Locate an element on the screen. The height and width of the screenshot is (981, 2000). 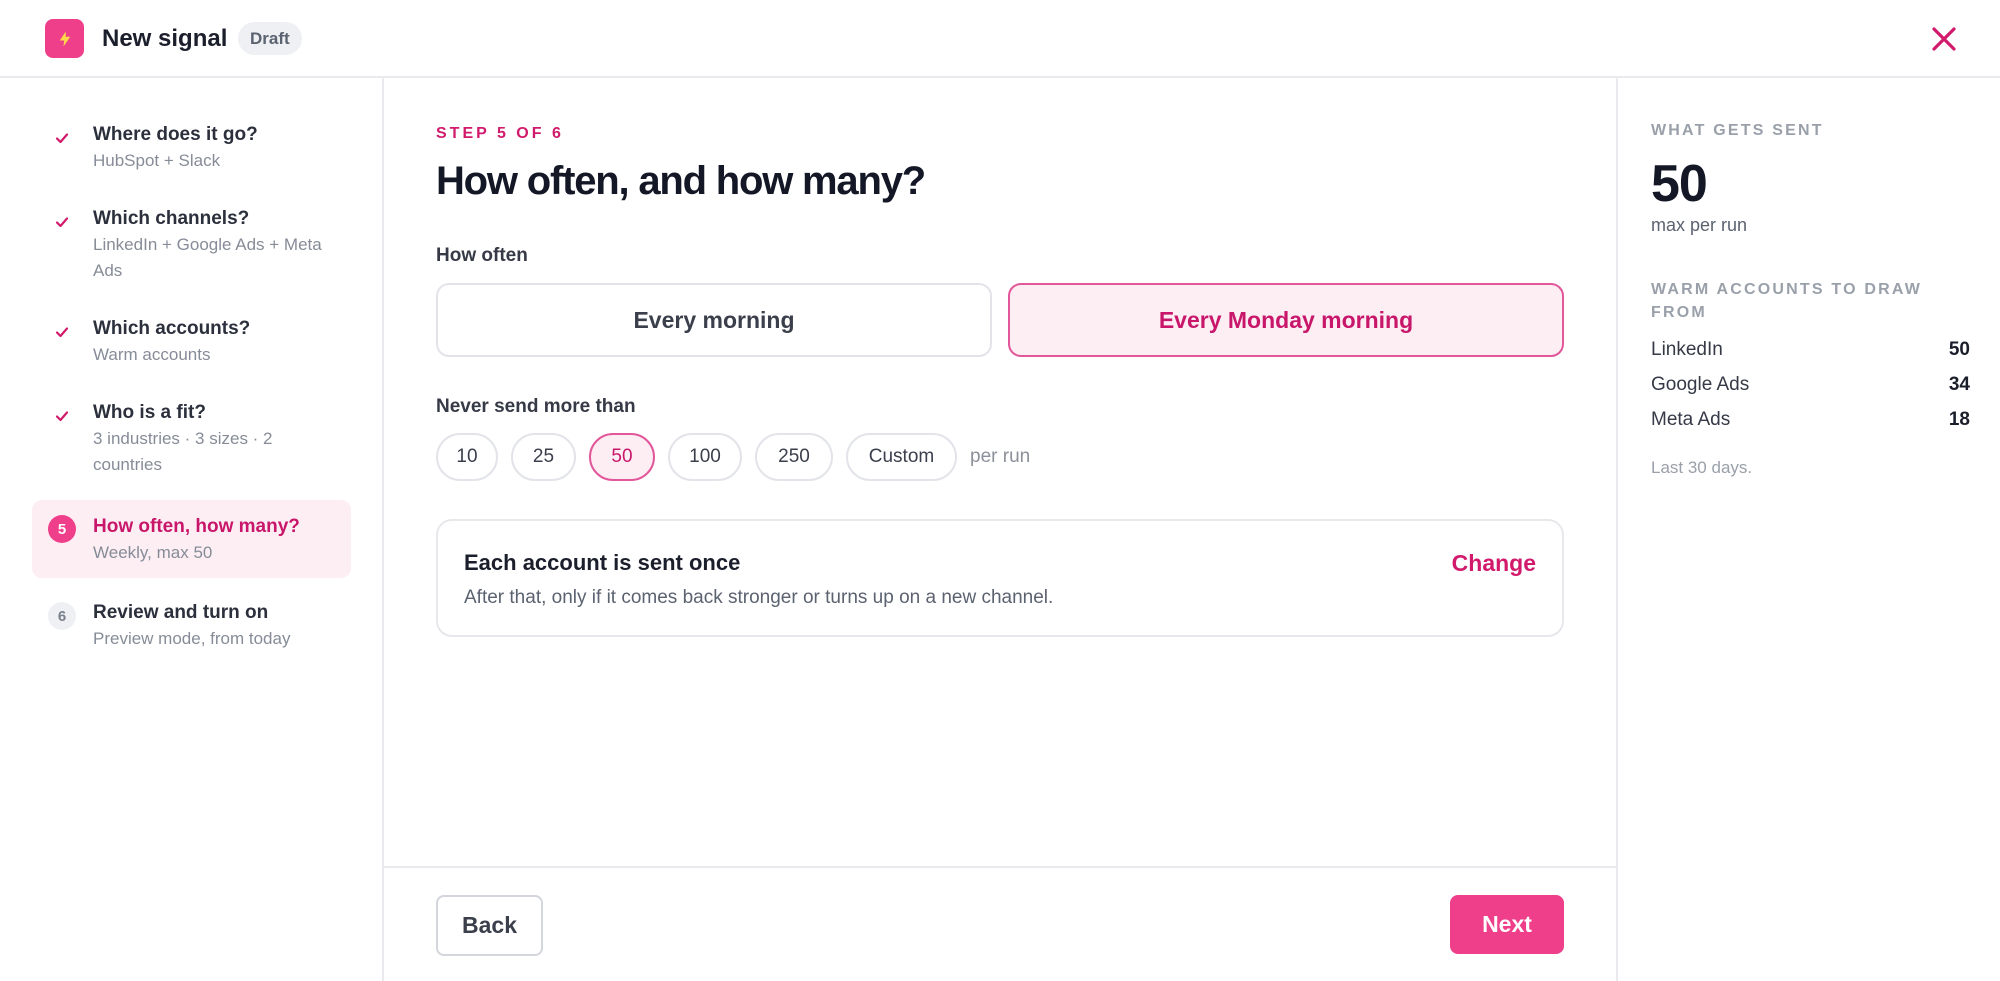
account-count: 34 is located at coordinates (1959, 384).